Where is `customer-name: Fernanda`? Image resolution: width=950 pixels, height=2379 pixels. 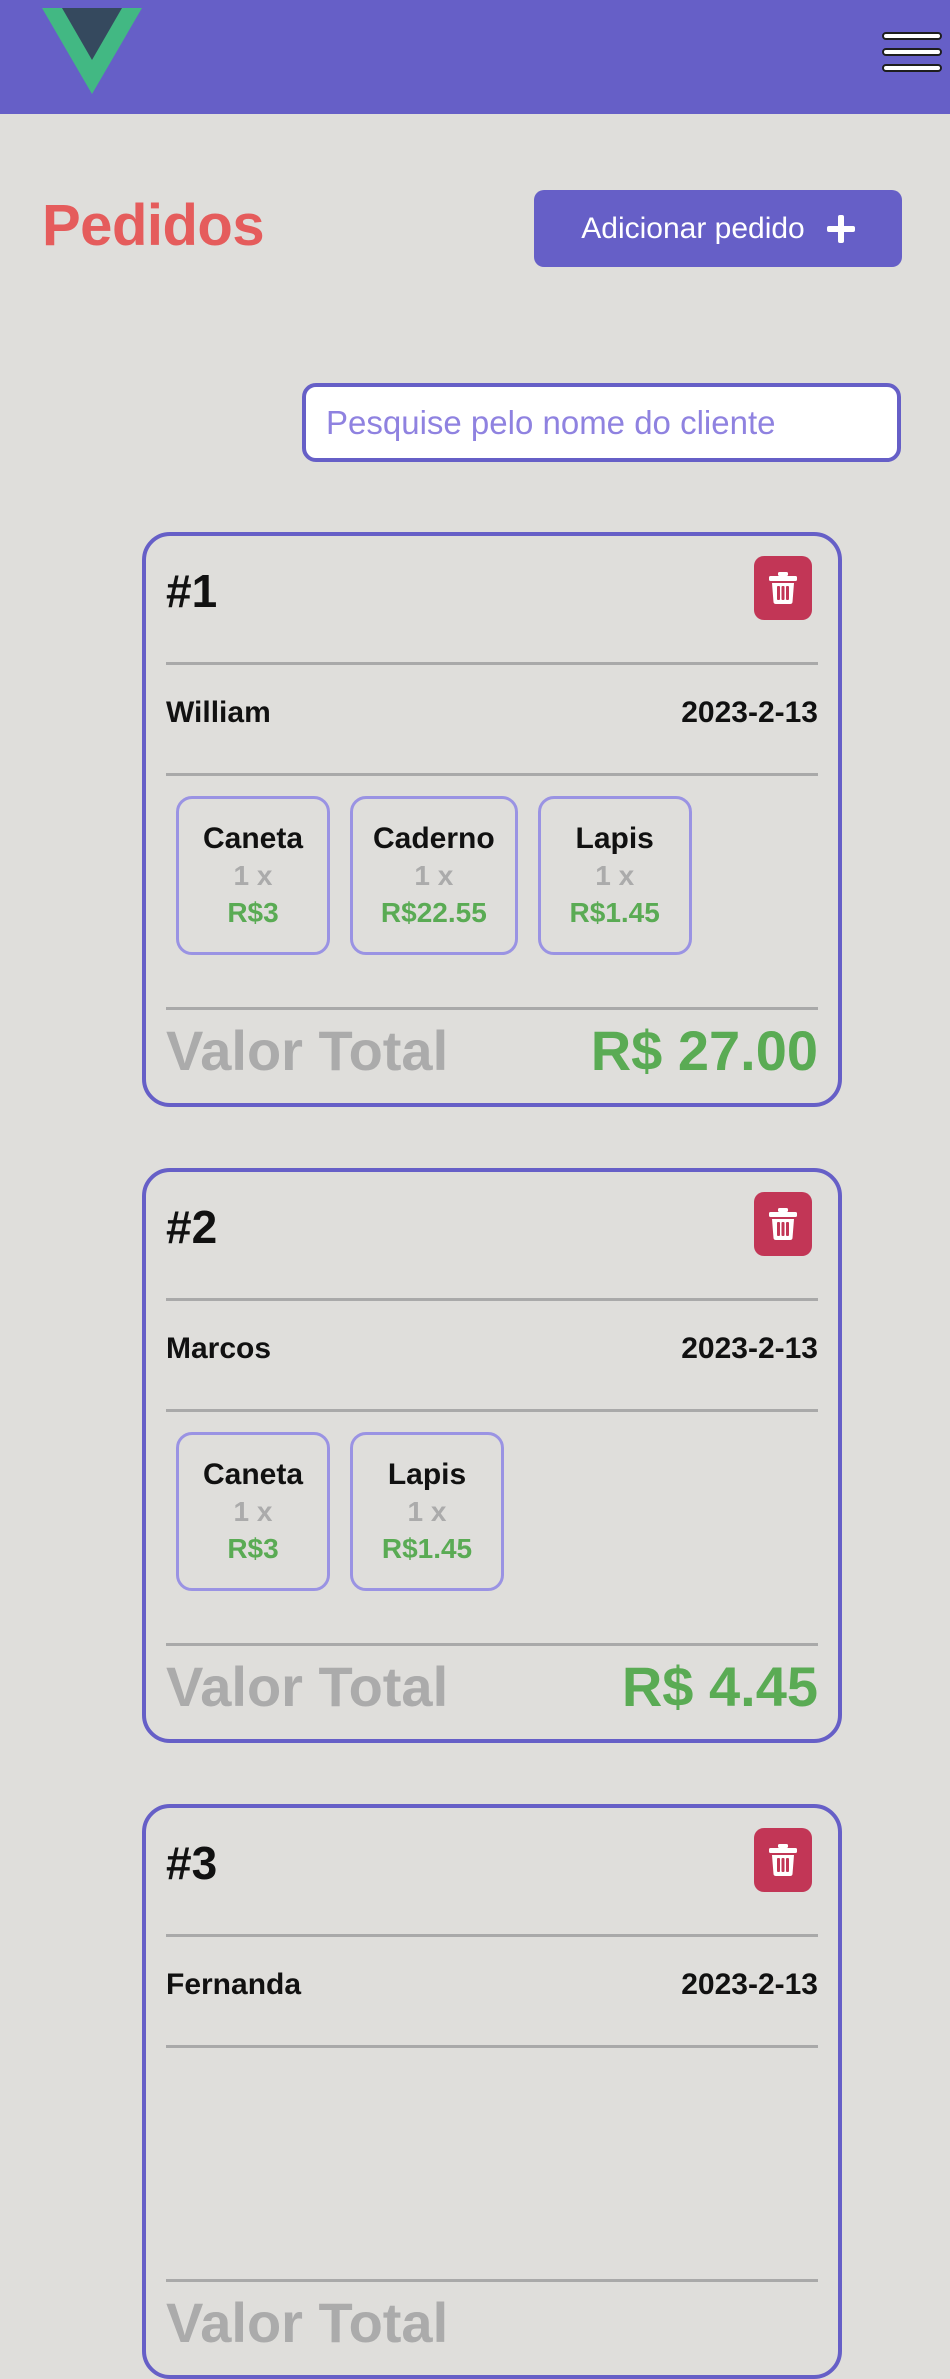
customer-name: Fernanda is located at coordinates (234, 1984).